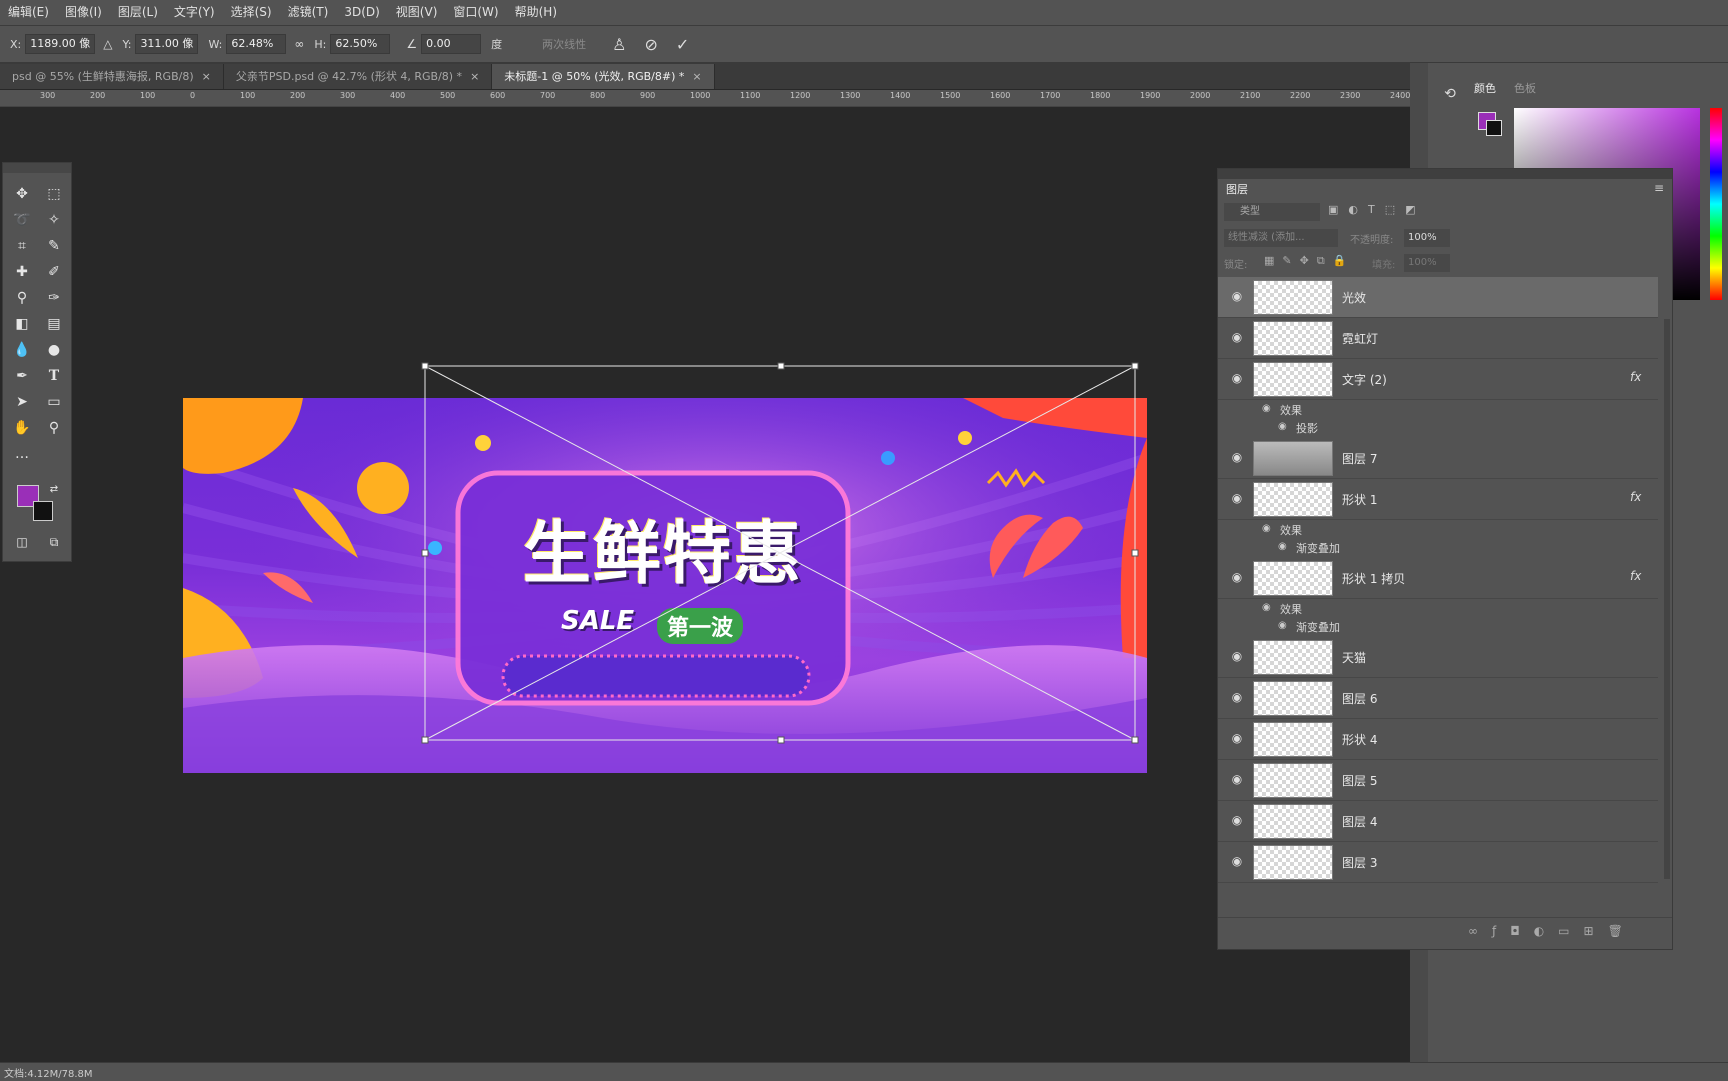 Image resolution: width=1728 pixels, height=1081 pixels. Describe the element at coordinates (1427, 263) in the screenshot. I see `fill-input: 100%` at that location.